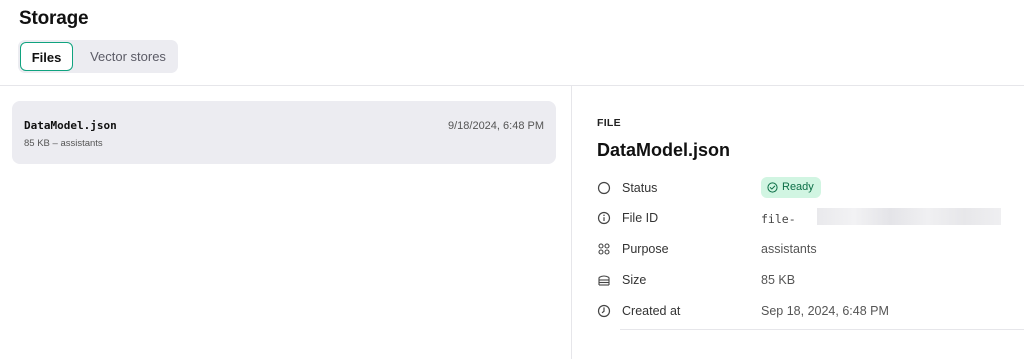 The height and width of the screenshot is (359, 1024). What do you see at coordinates (825, 311) in the screenshot?
I see `created-value: Sep 18, 2024, 6:48 PM` at bounding box center [825, 311].